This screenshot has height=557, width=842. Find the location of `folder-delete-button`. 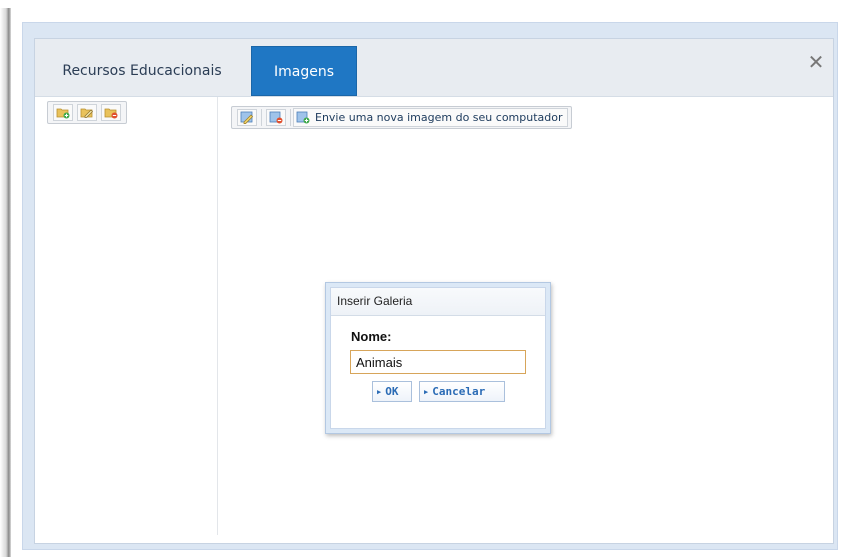

folder-delete-button is located at coordinates (111, 112).